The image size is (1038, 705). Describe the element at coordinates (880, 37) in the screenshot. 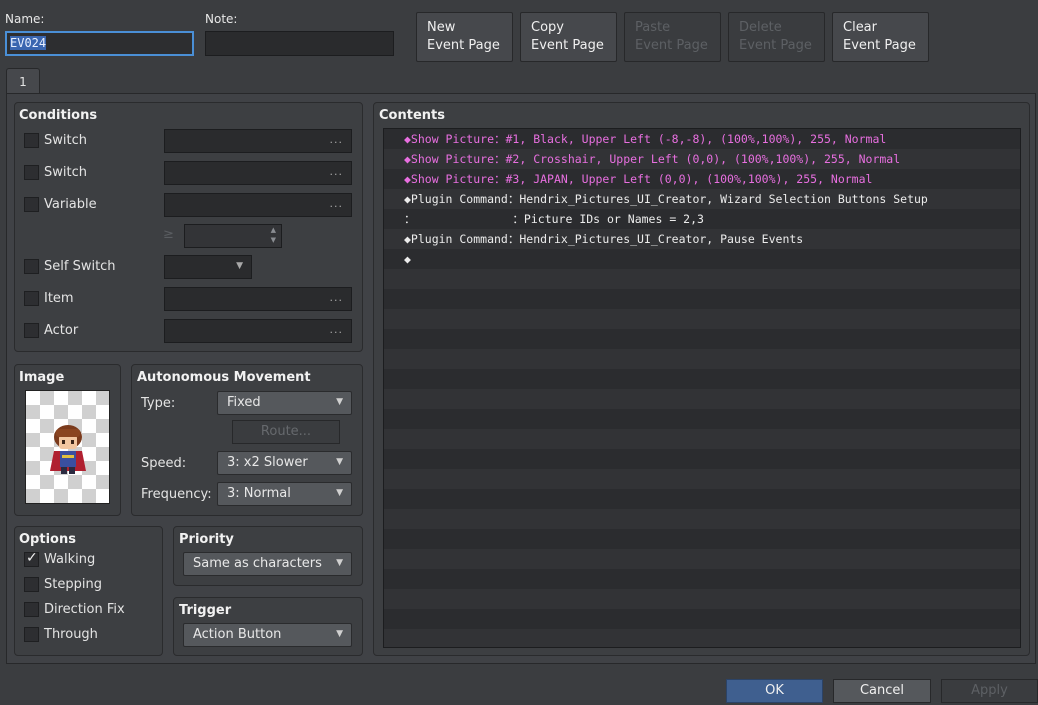

I see `clear-event-page-button: Clear Event Page` at that location.